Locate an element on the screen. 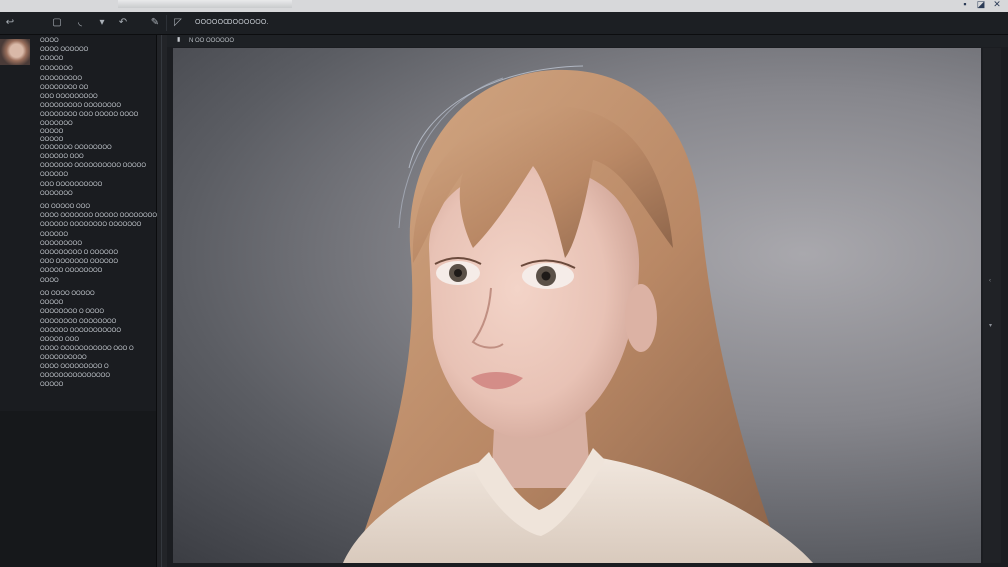 The image size is (1008, 567). arrow-icon: ↩ is located at coordinates (10, 23).